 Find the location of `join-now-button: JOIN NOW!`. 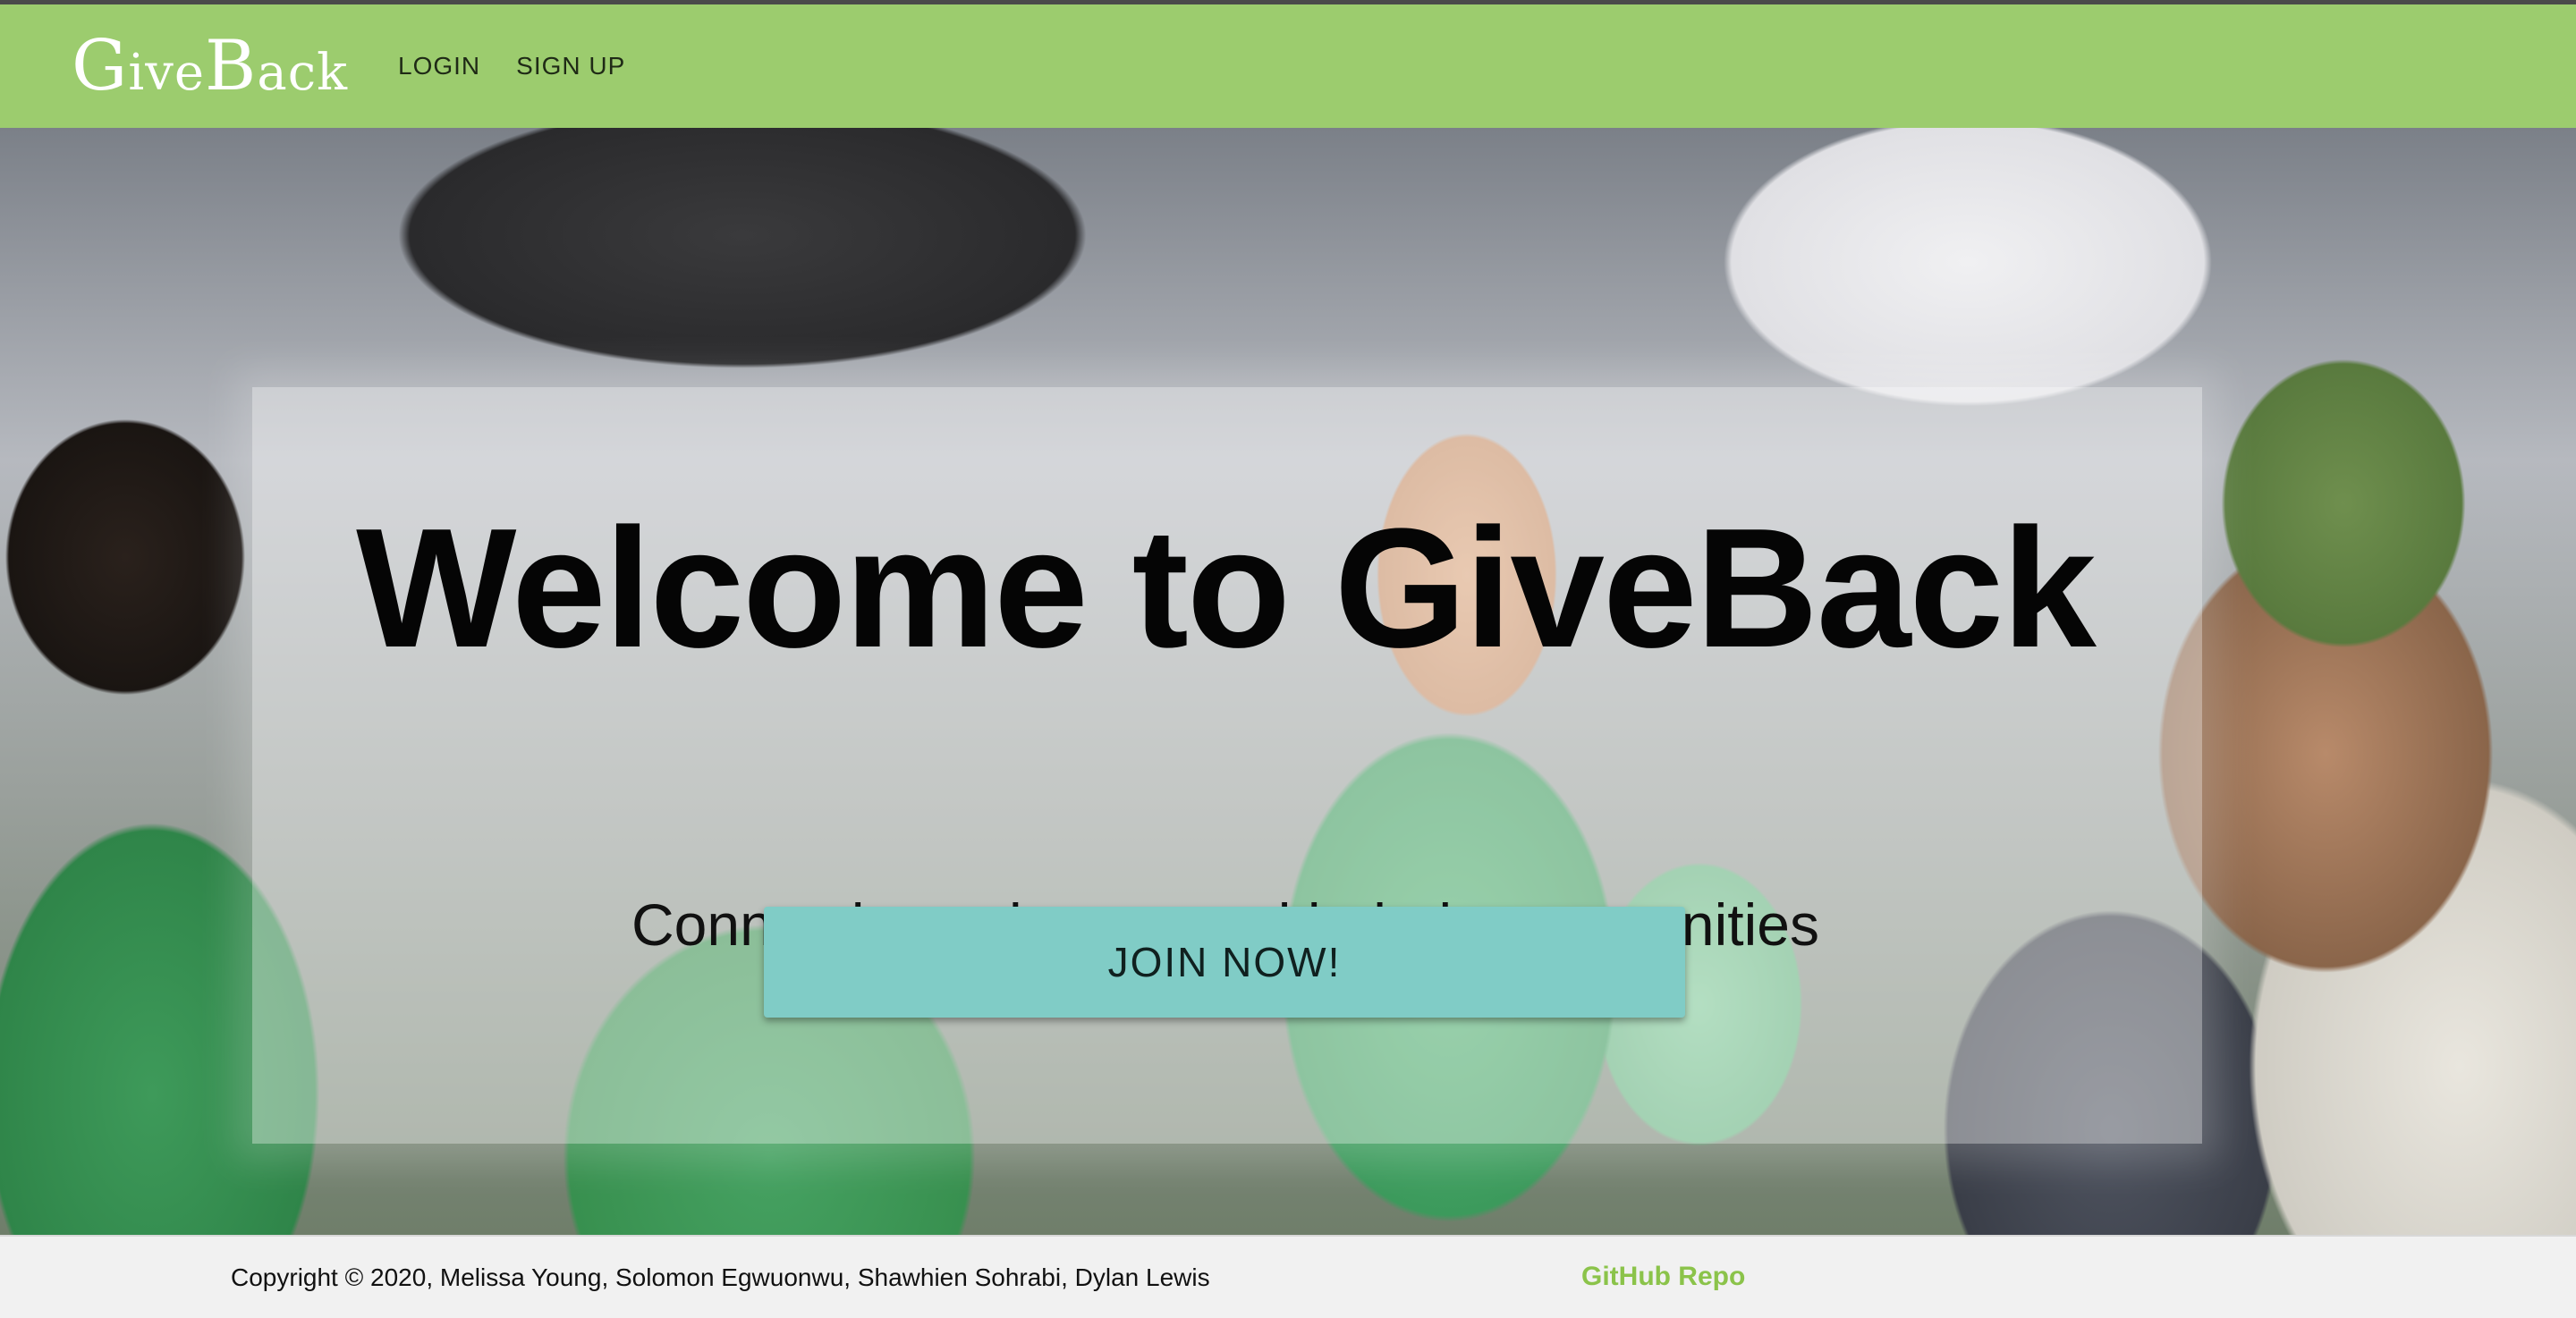

join-now-button: JOIN NOW! is located at coordinates (1224, 963).